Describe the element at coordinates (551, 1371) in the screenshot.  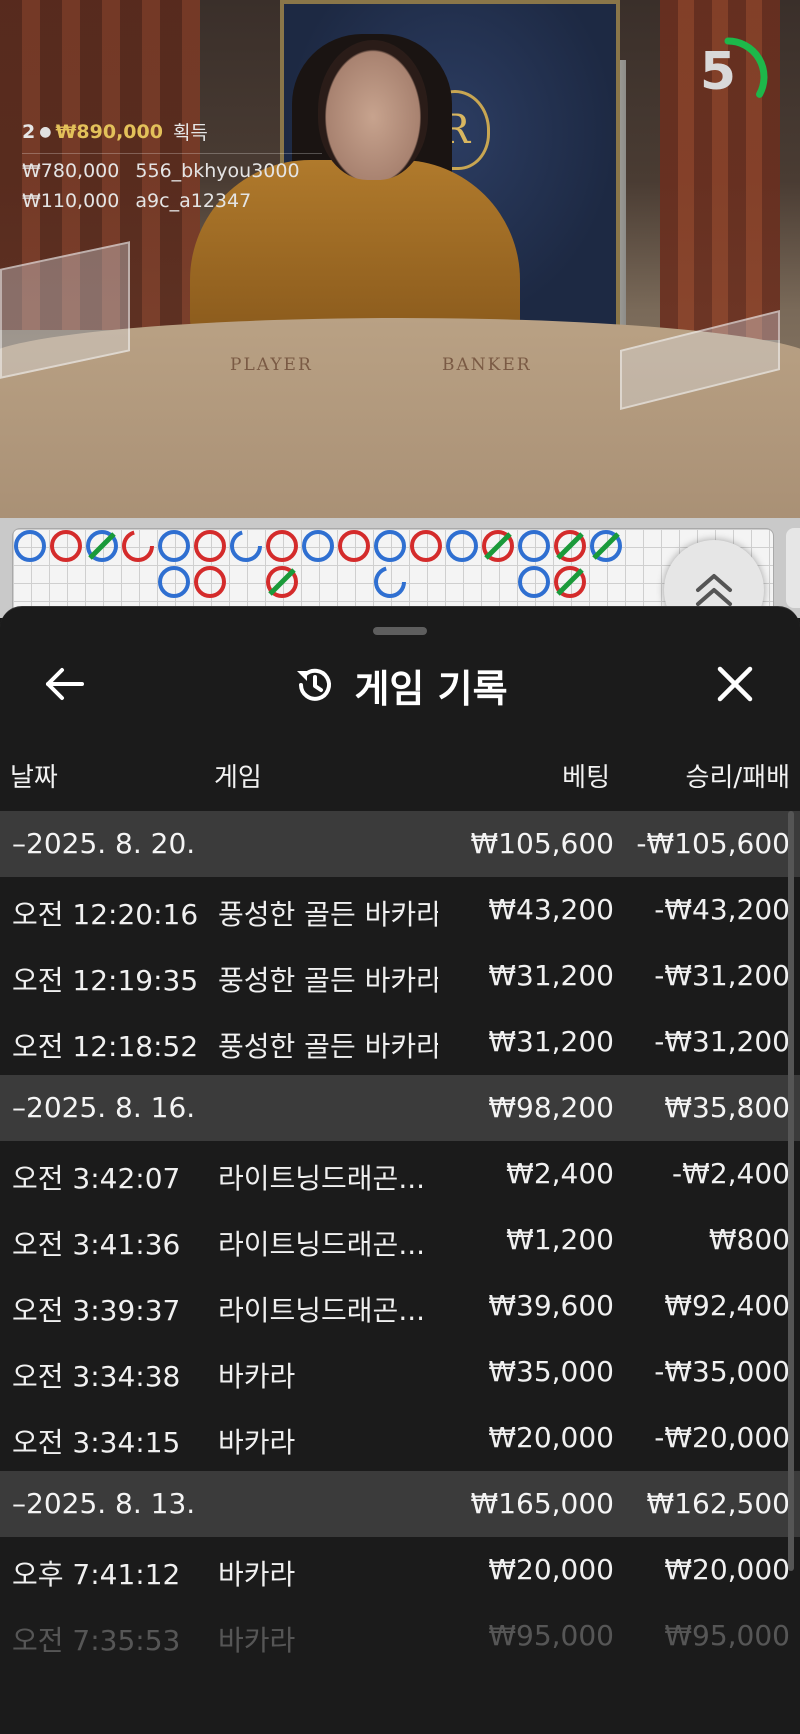
I see `row-bet: ₩35,000` at that location.